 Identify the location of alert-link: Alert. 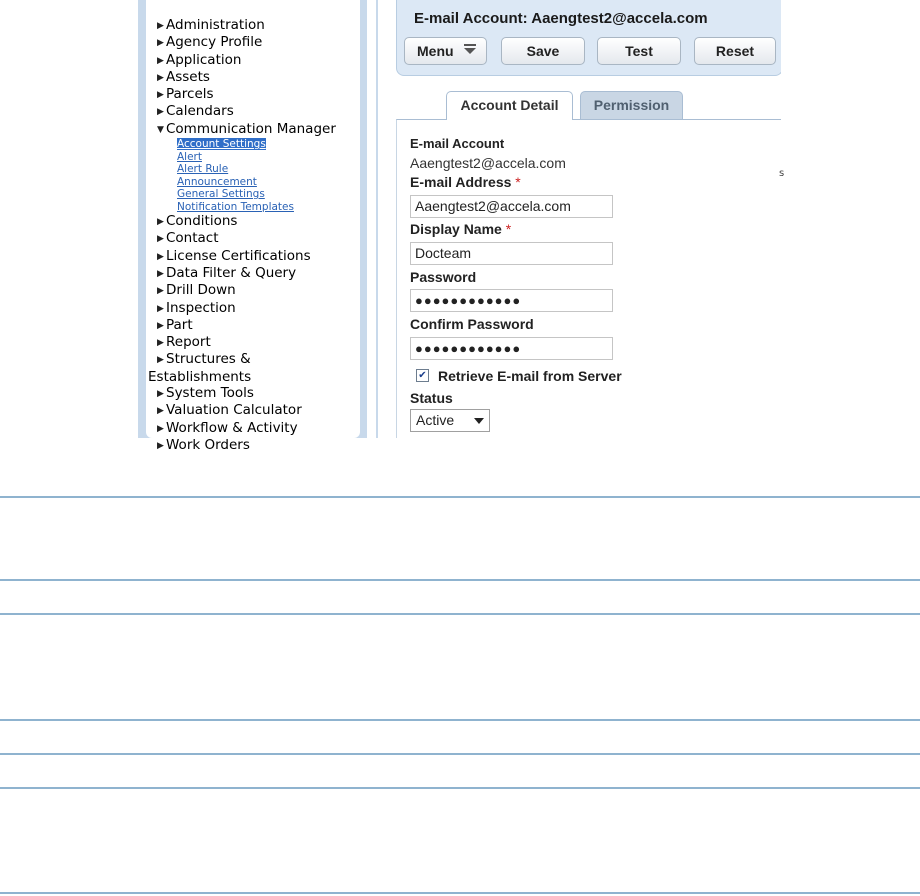
(189, 157).